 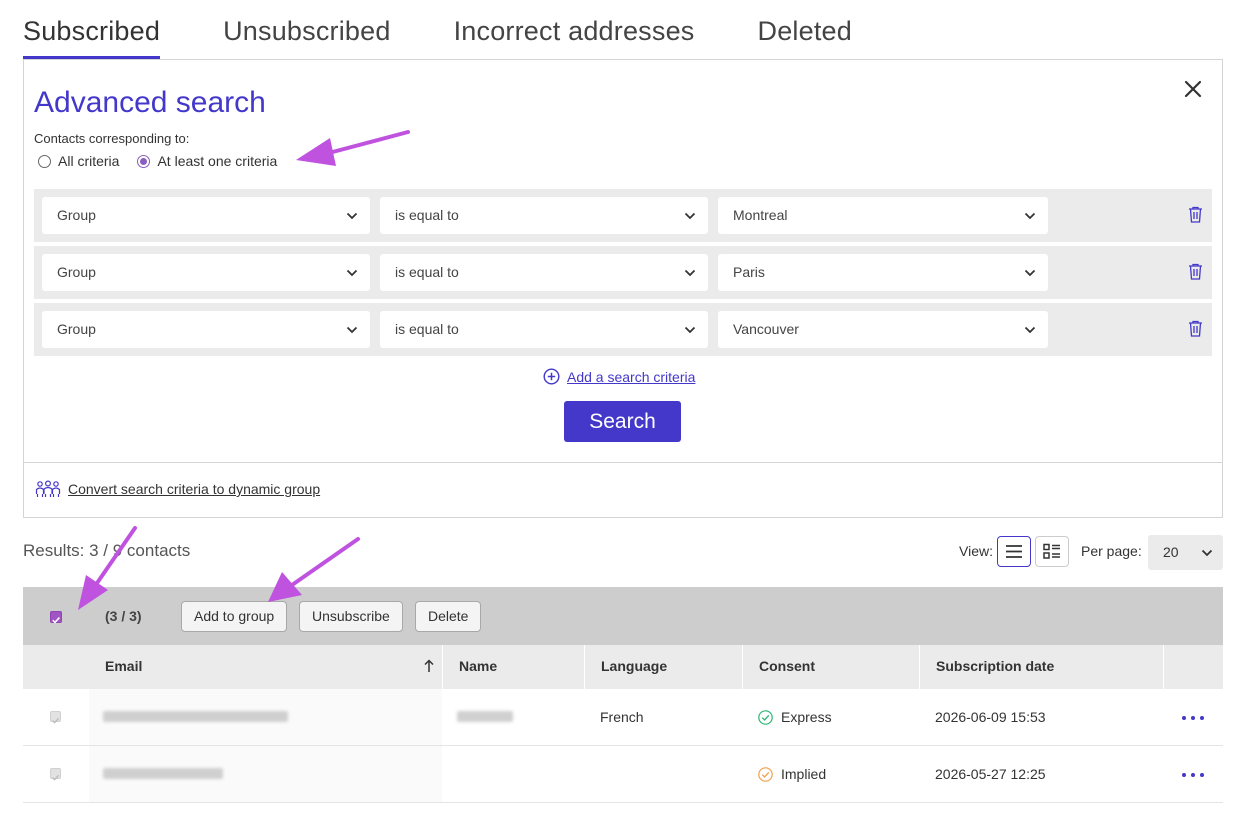 What do you see at coordinates (92, 29) in the screenshot?
I see `tab-subscribed: Subscribed` at bounding box center [92, 29].